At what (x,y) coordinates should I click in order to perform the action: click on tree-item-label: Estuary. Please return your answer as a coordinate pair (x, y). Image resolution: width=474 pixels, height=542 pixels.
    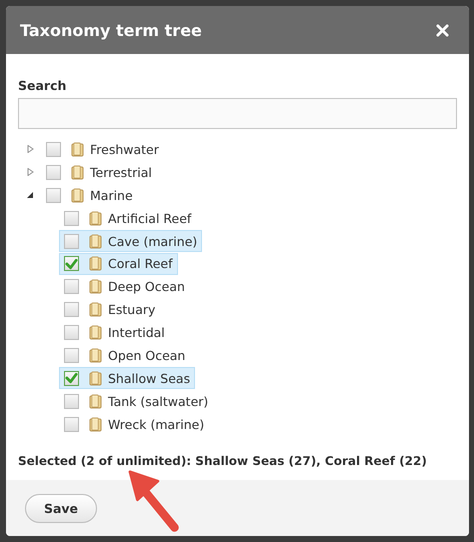
    Looking at the image, I should click on (132, 310).